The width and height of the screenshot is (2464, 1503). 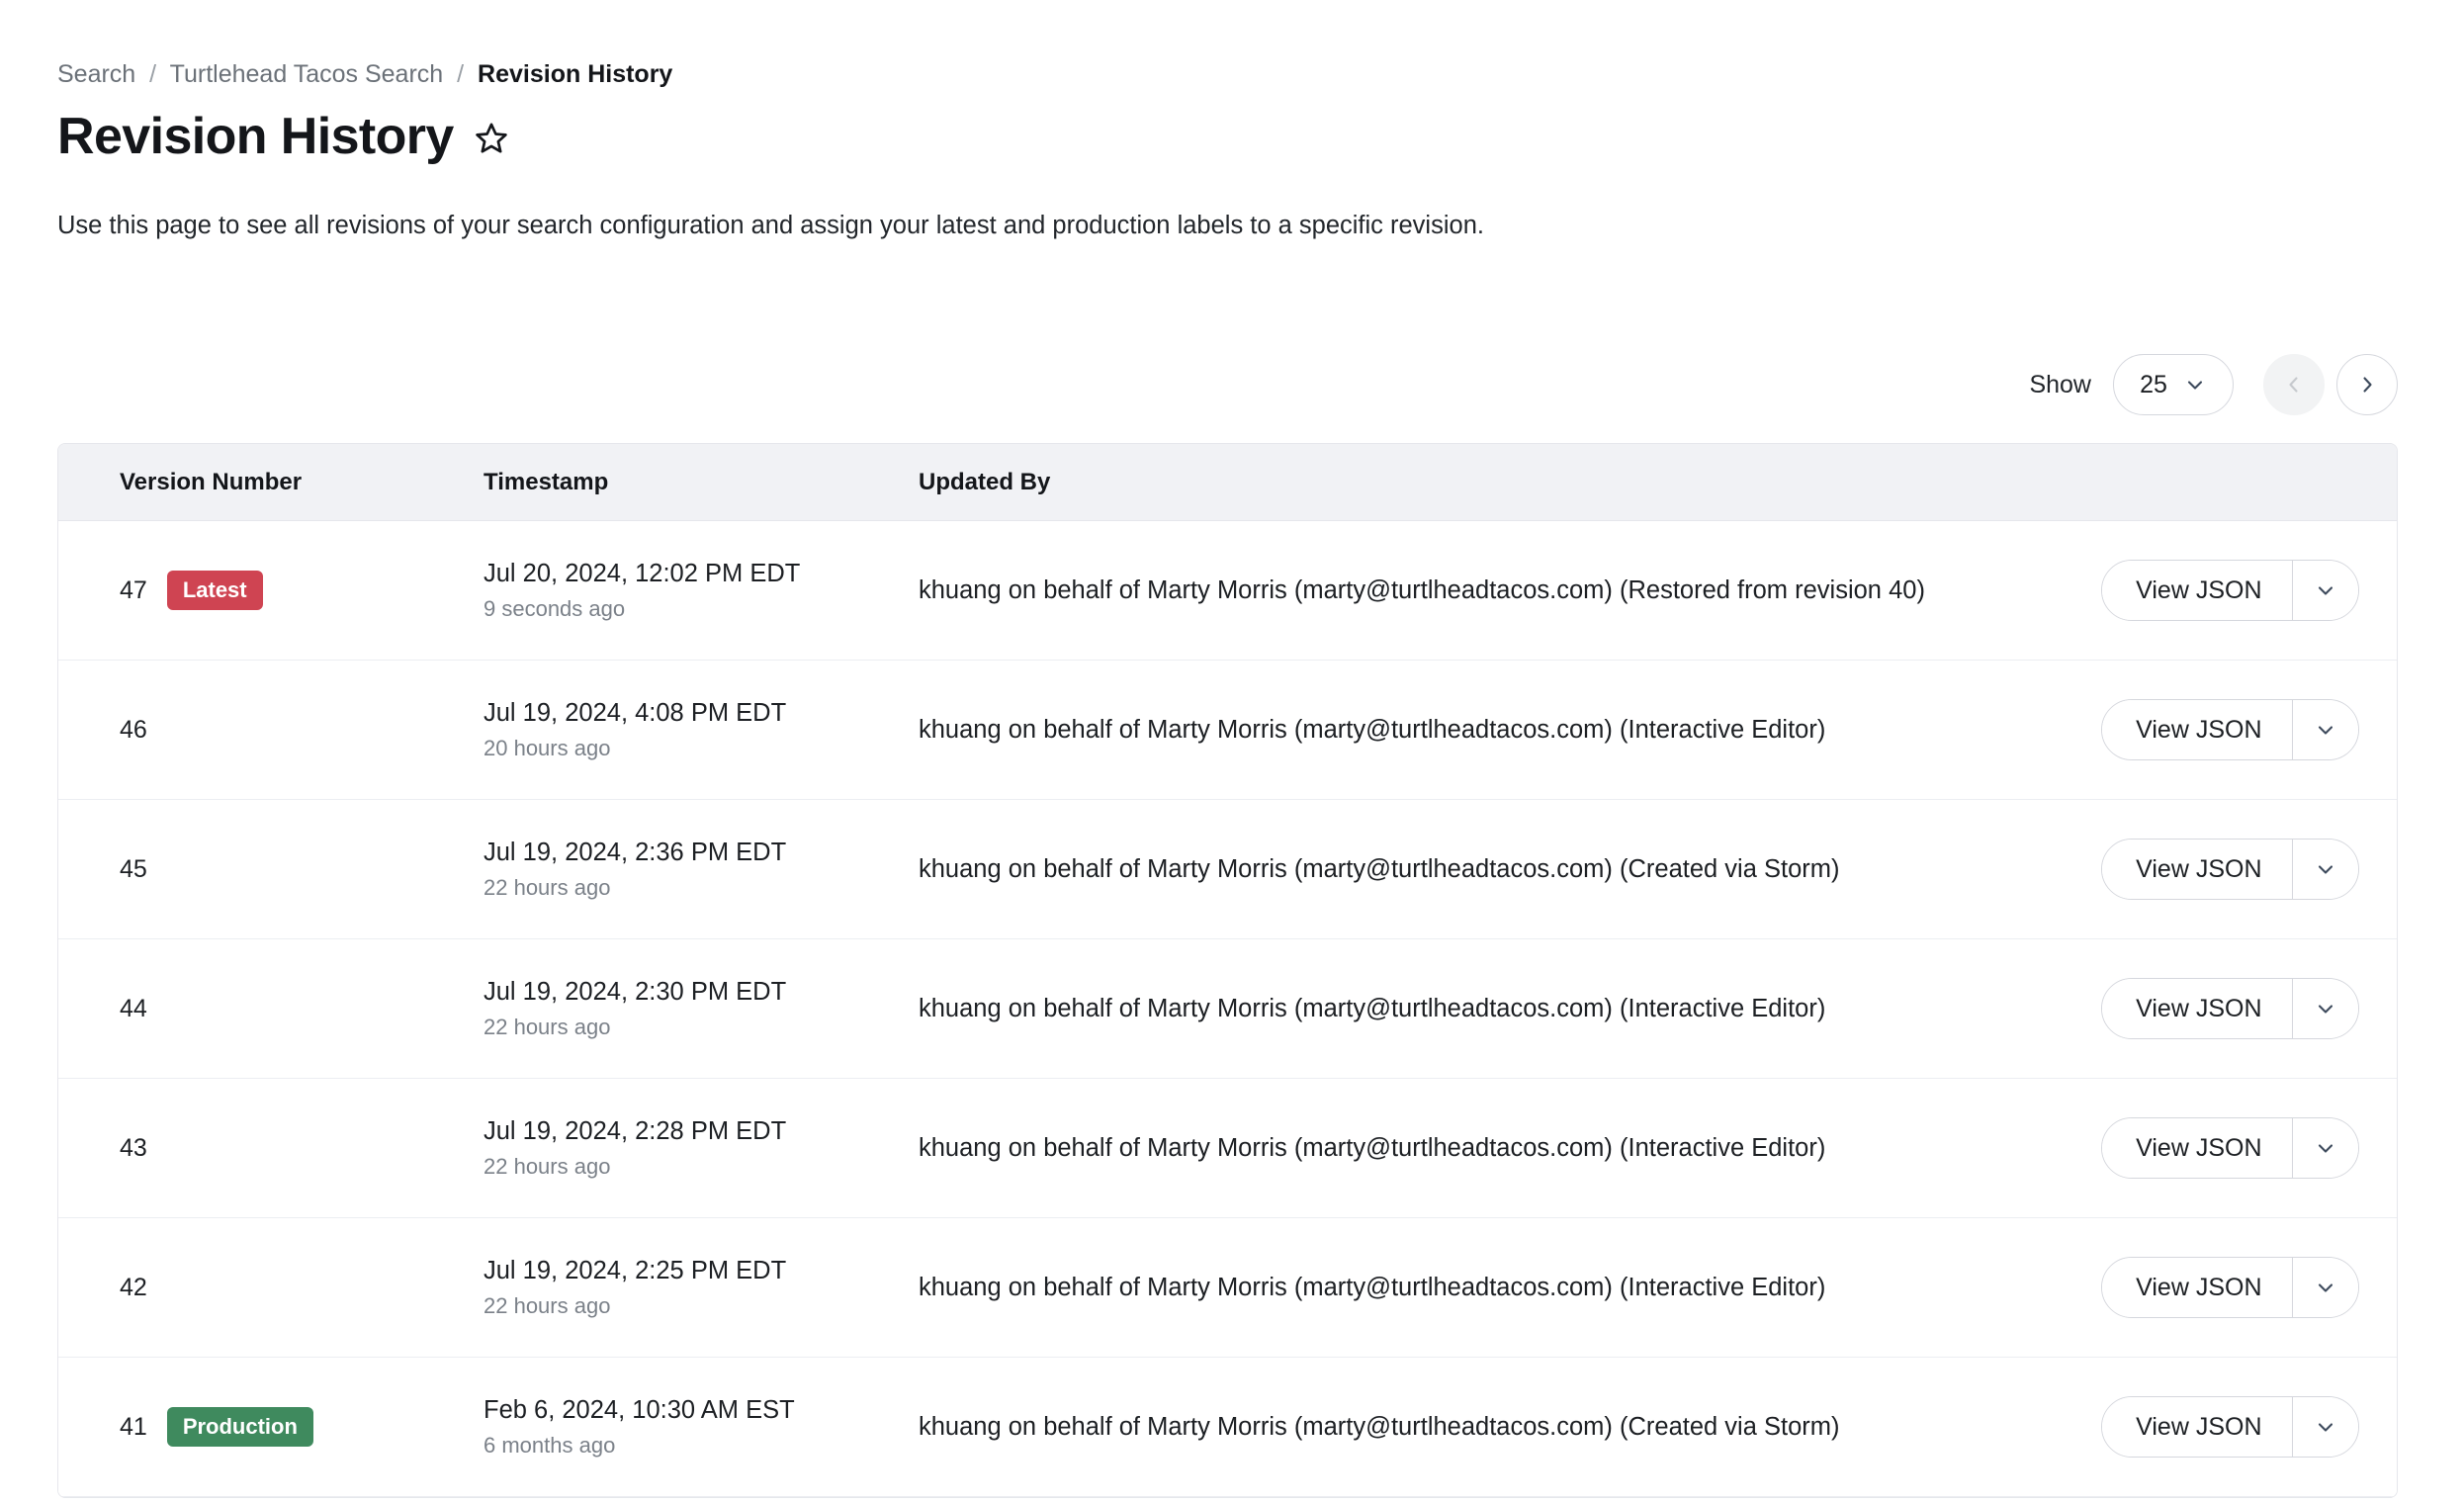 I want to click on table-toolbar: Show 25, so click(x=2214, y=384).